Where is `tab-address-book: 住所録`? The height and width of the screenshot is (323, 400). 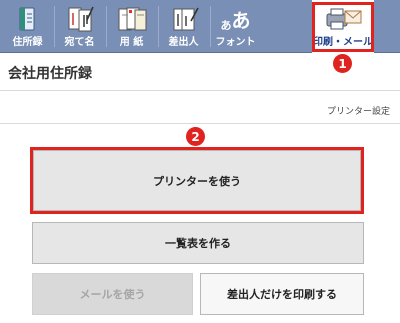 tab-address-book: 住所録 is located at coordinates (27, 26).